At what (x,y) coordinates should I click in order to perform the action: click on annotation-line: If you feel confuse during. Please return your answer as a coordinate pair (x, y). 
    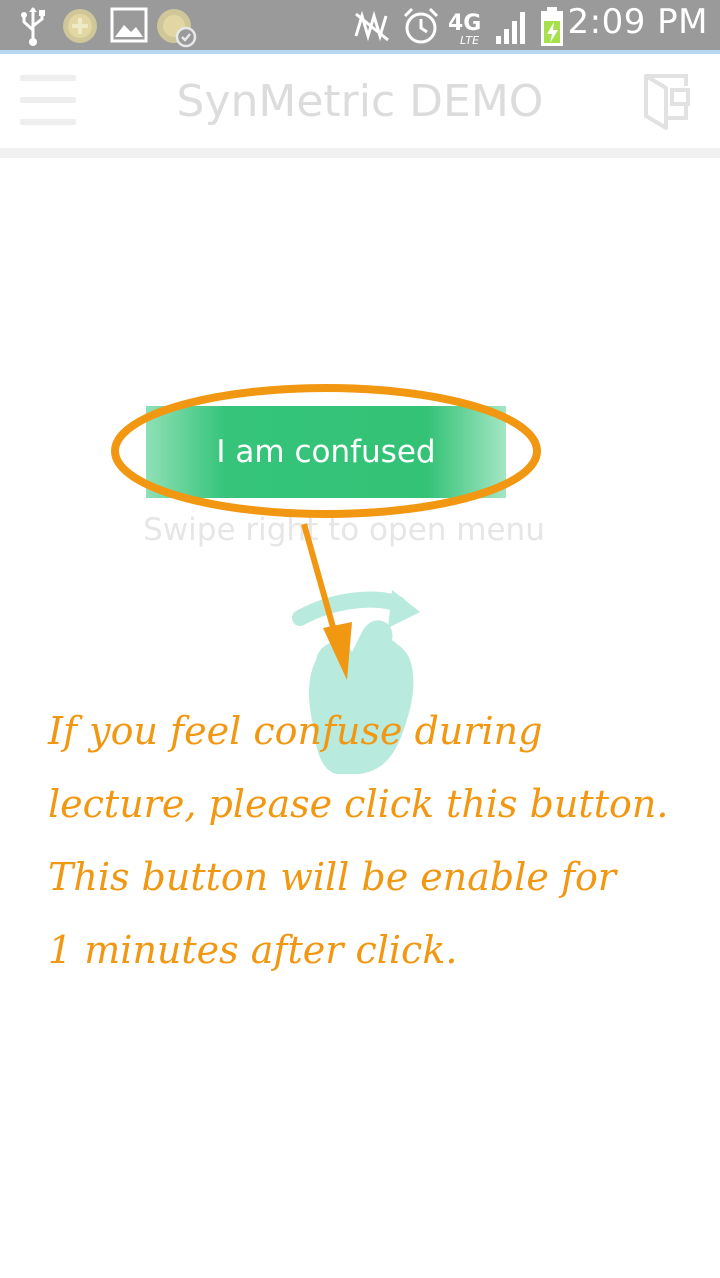
    Looking at the image, I should click on (295, 731).